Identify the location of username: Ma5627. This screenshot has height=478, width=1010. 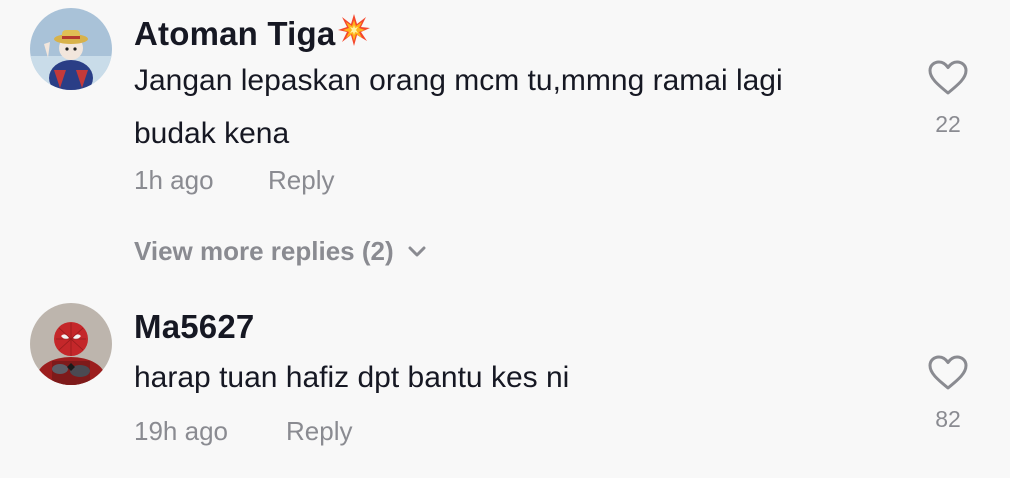
(194, 327).